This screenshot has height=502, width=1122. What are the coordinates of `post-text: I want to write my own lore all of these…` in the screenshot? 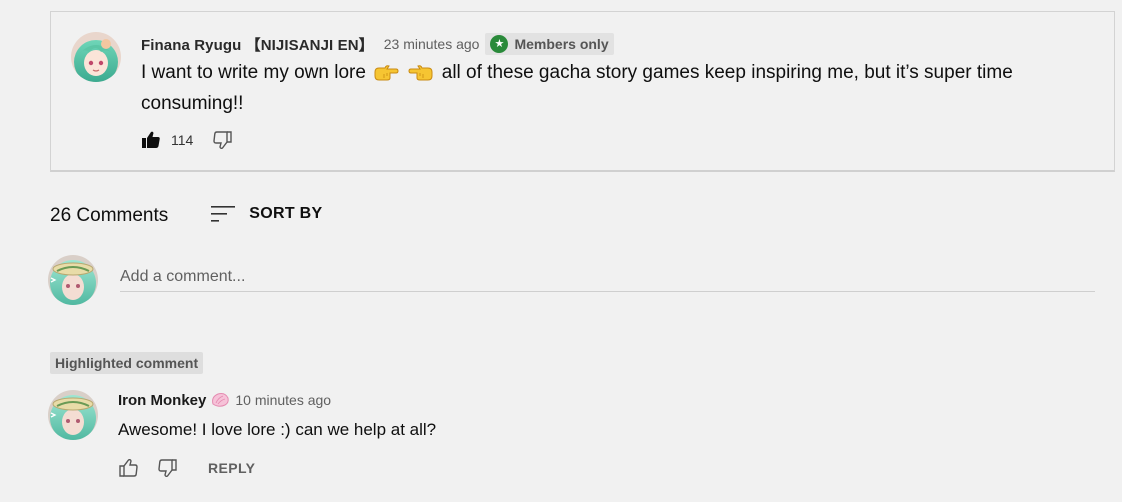 It's located at (591, 88).